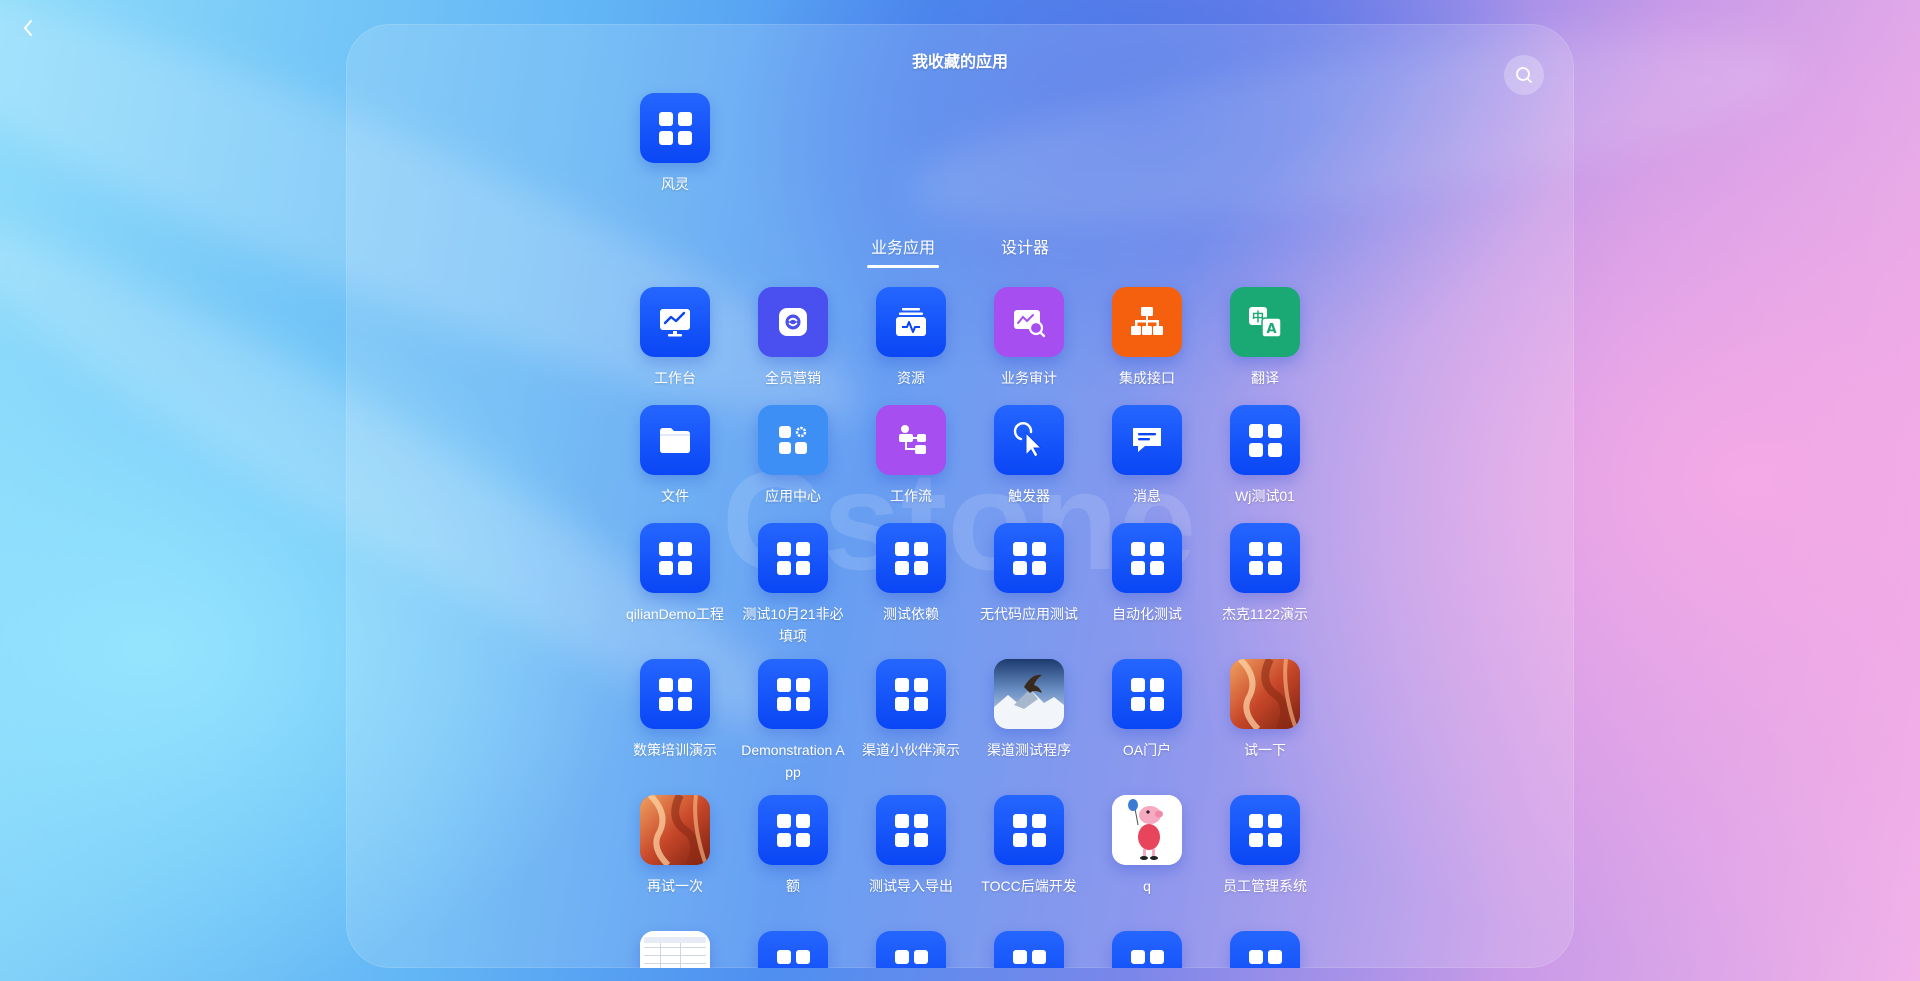  I want to click on app-tile: 员工管理系统, so click(1265, 846).